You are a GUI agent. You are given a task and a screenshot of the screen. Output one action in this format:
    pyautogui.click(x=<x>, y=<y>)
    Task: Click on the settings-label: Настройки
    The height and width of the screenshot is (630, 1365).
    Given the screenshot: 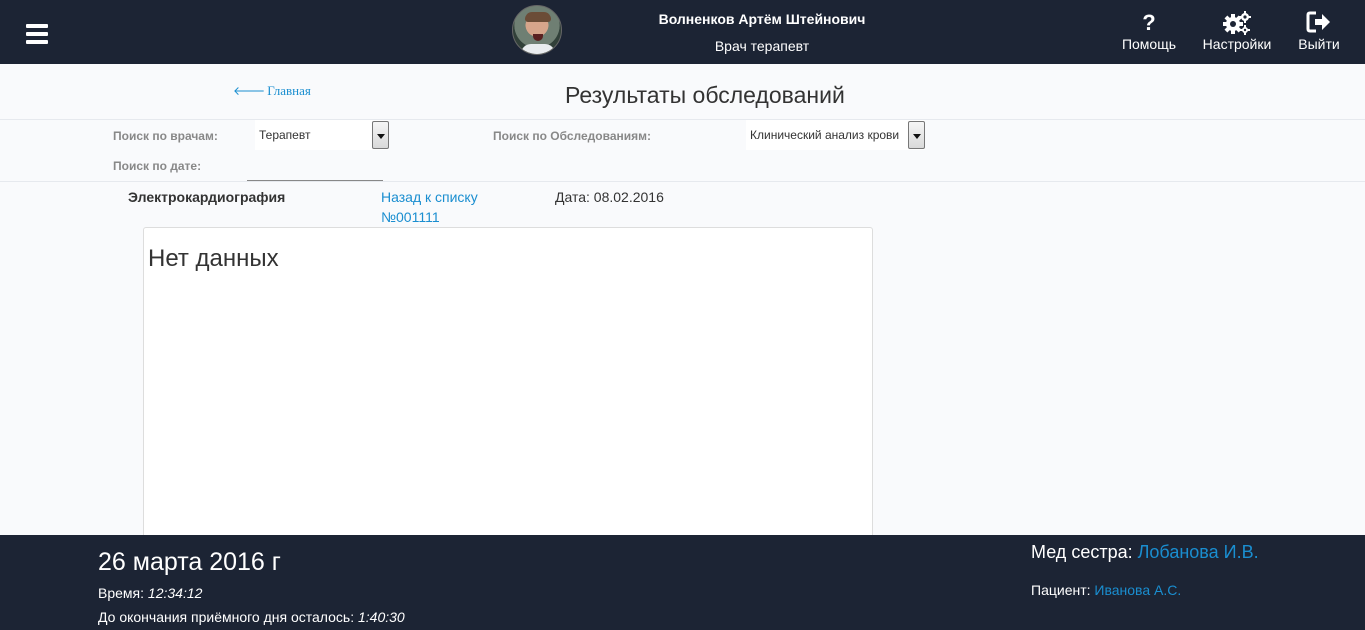 What is the action you would take?
    pyautogui.click(x=1237, y=44)
    